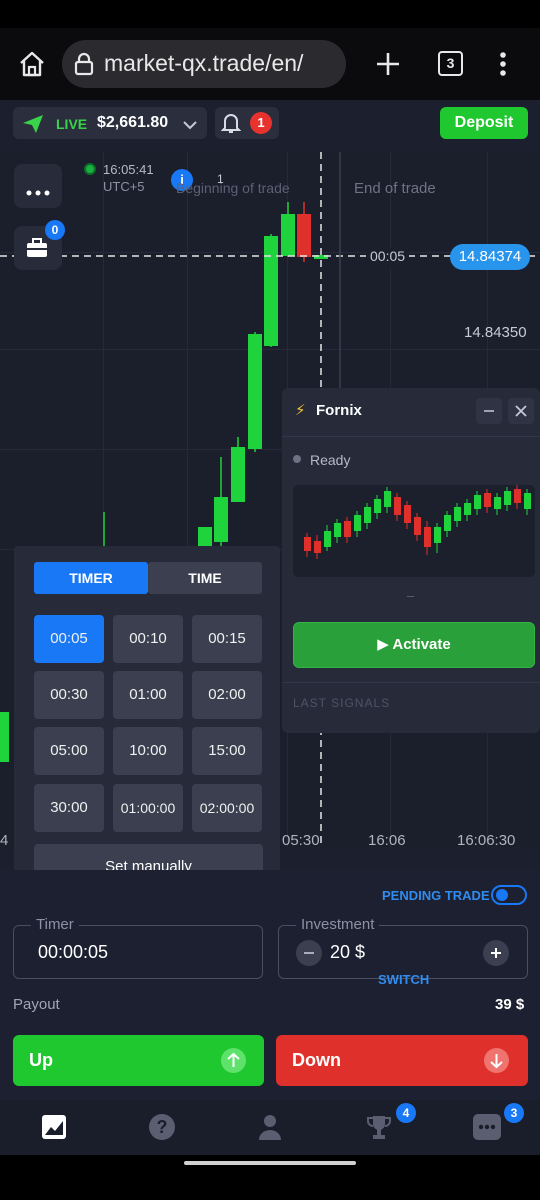  I want to click on timer-option: 10:00, so click(148, 751).